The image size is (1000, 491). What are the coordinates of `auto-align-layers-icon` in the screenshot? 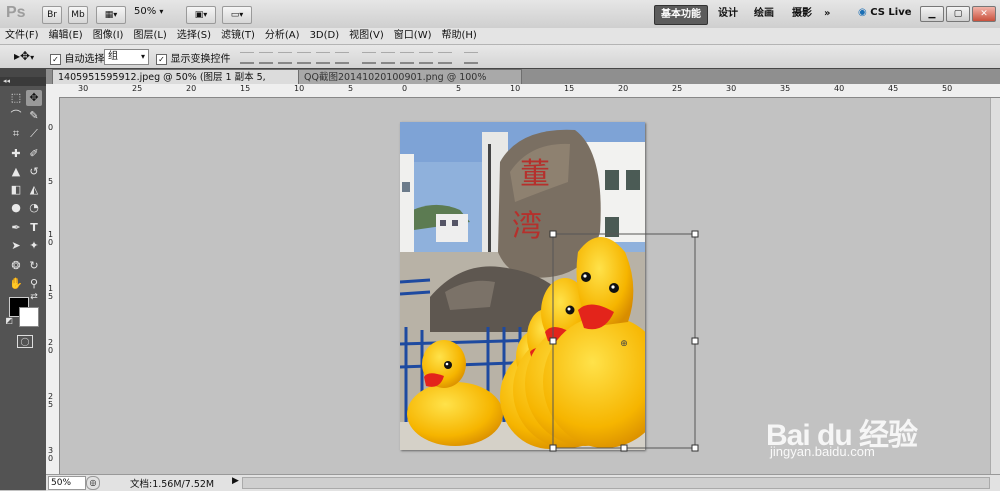 It's located at (471, 58).